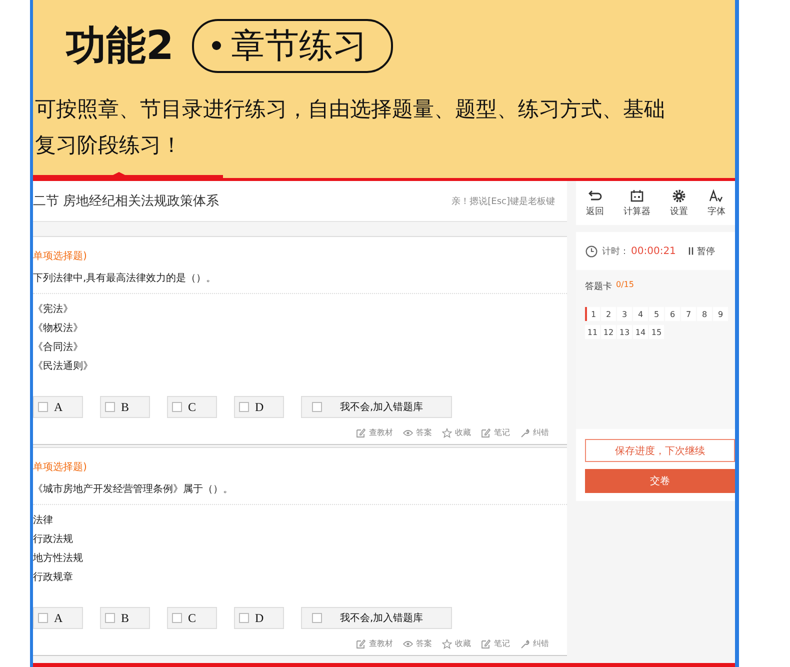 This screenshot has height=667, width=790. Describe the element at coordinates (704, 314) in the screenshot. I see `question-number: 8` at that location.